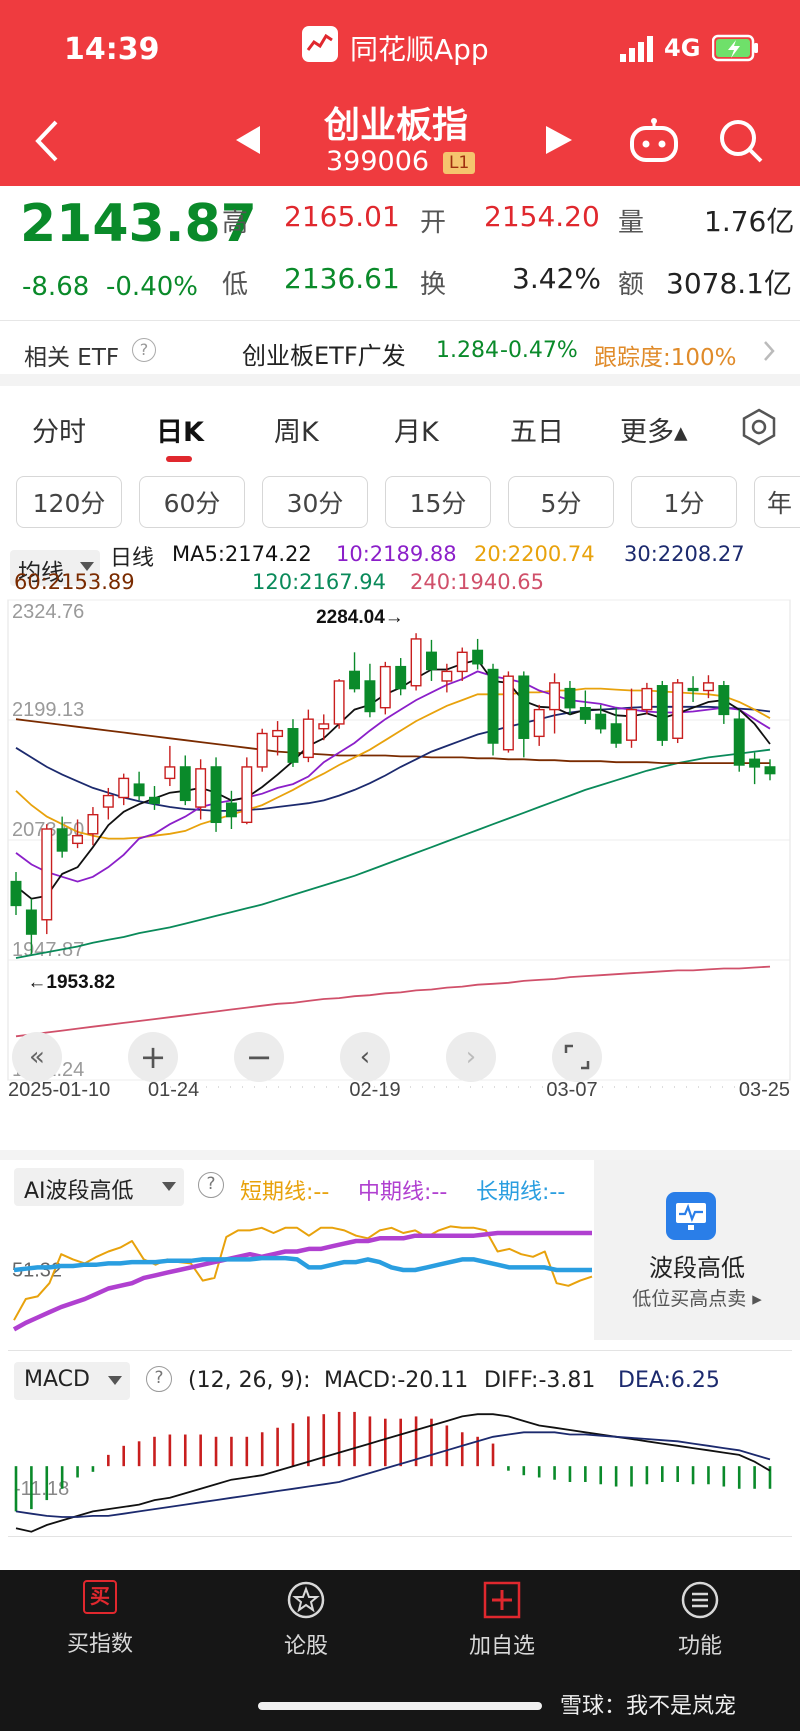  What do you see at coordinates (48, 612) in the screenshot?
I see `y-tick-label: 2324.76` at bounding box center [48, 612].